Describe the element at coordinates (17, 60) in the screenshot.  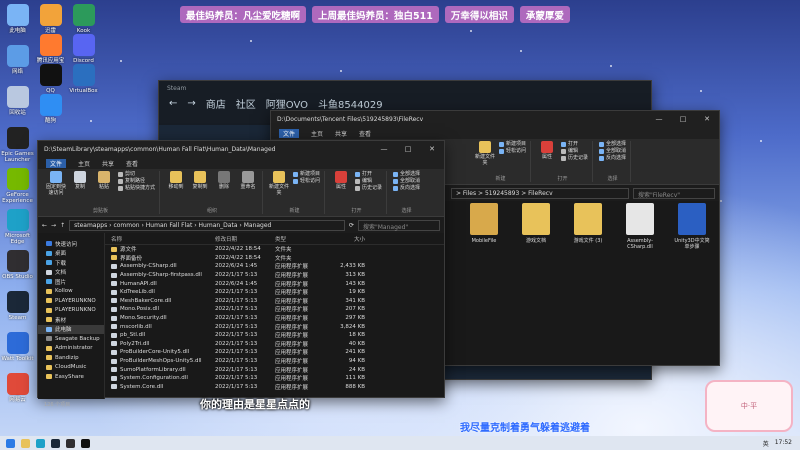
I see `desktop-shortcut: 网络` at that location.